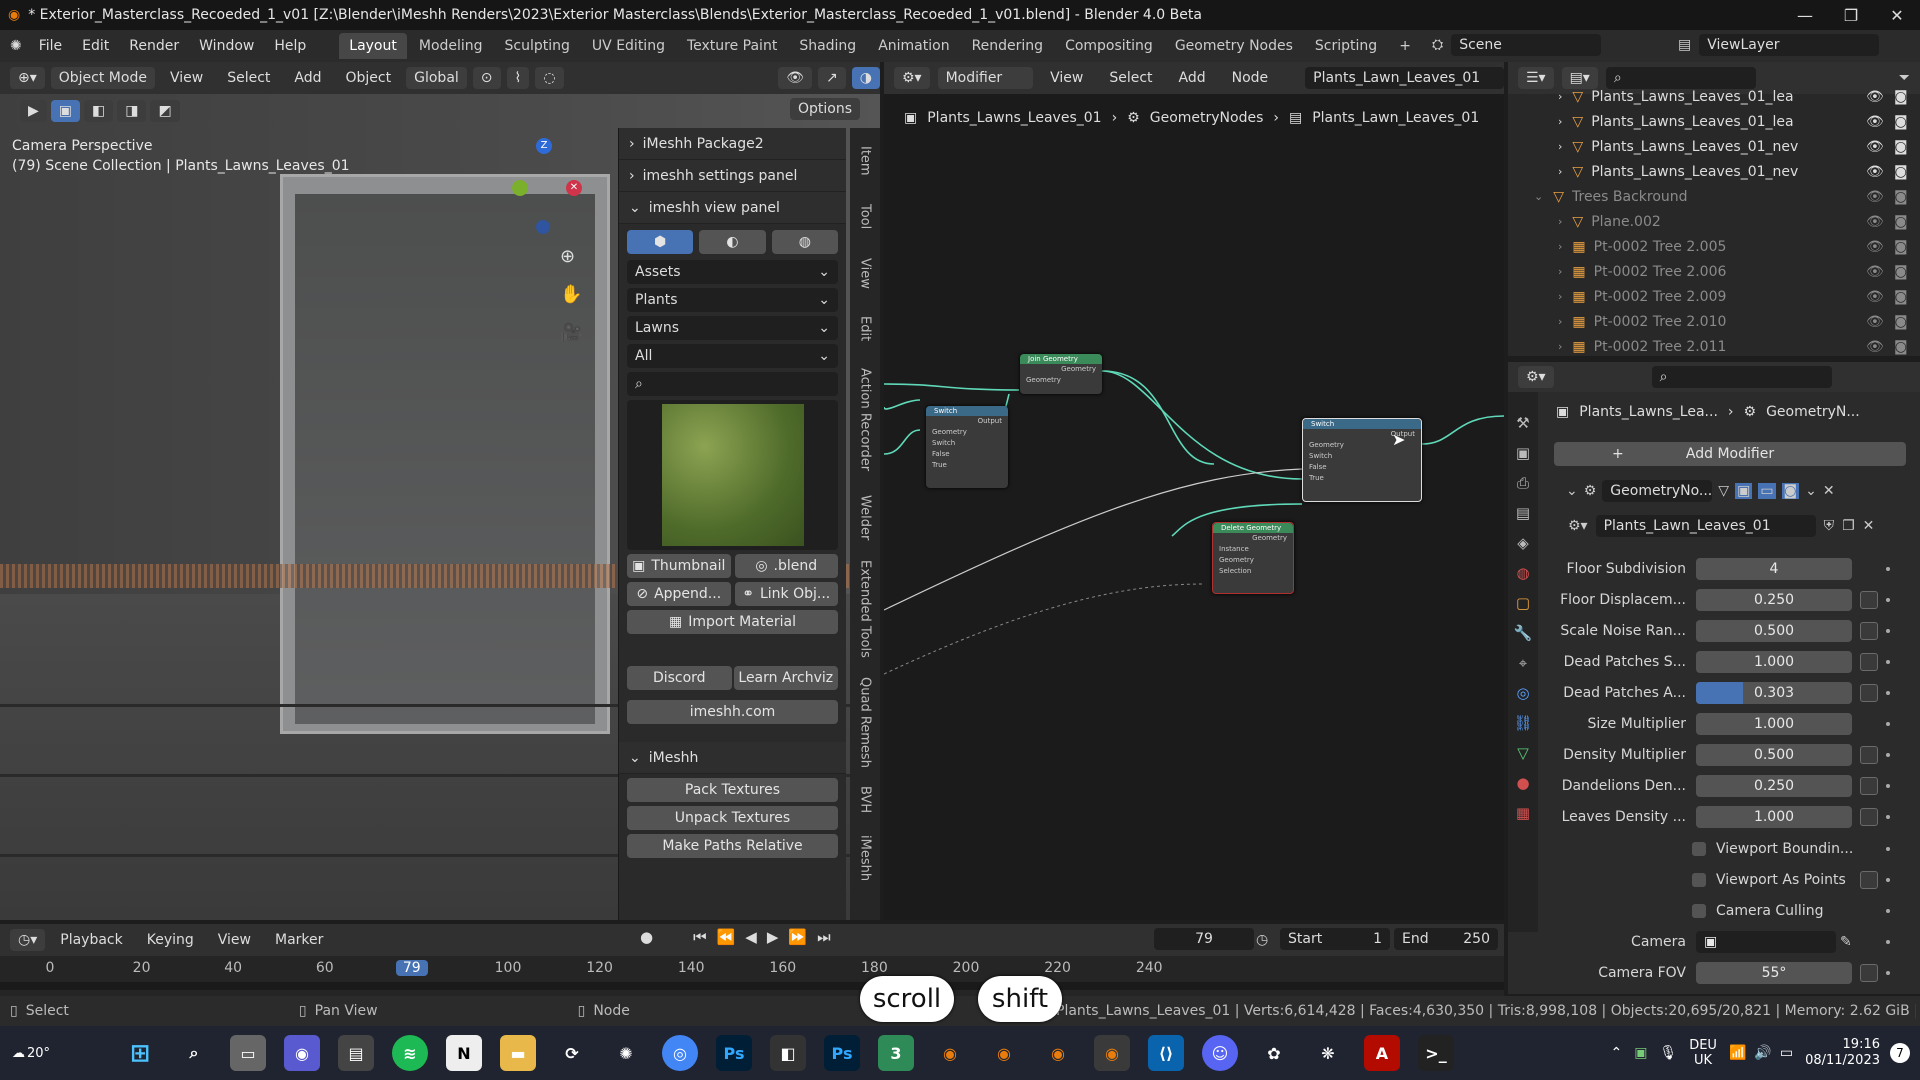 The width and height of the screenshot is (1920, 1080). I want to click on sync-icon: ⟳, so click(572, 1053).